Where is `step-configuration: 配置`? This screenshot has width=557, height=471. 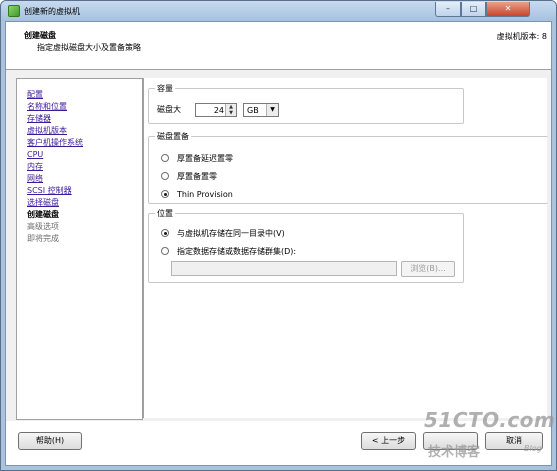 step-configuration: 配置 is located at coordinates (35, 94).